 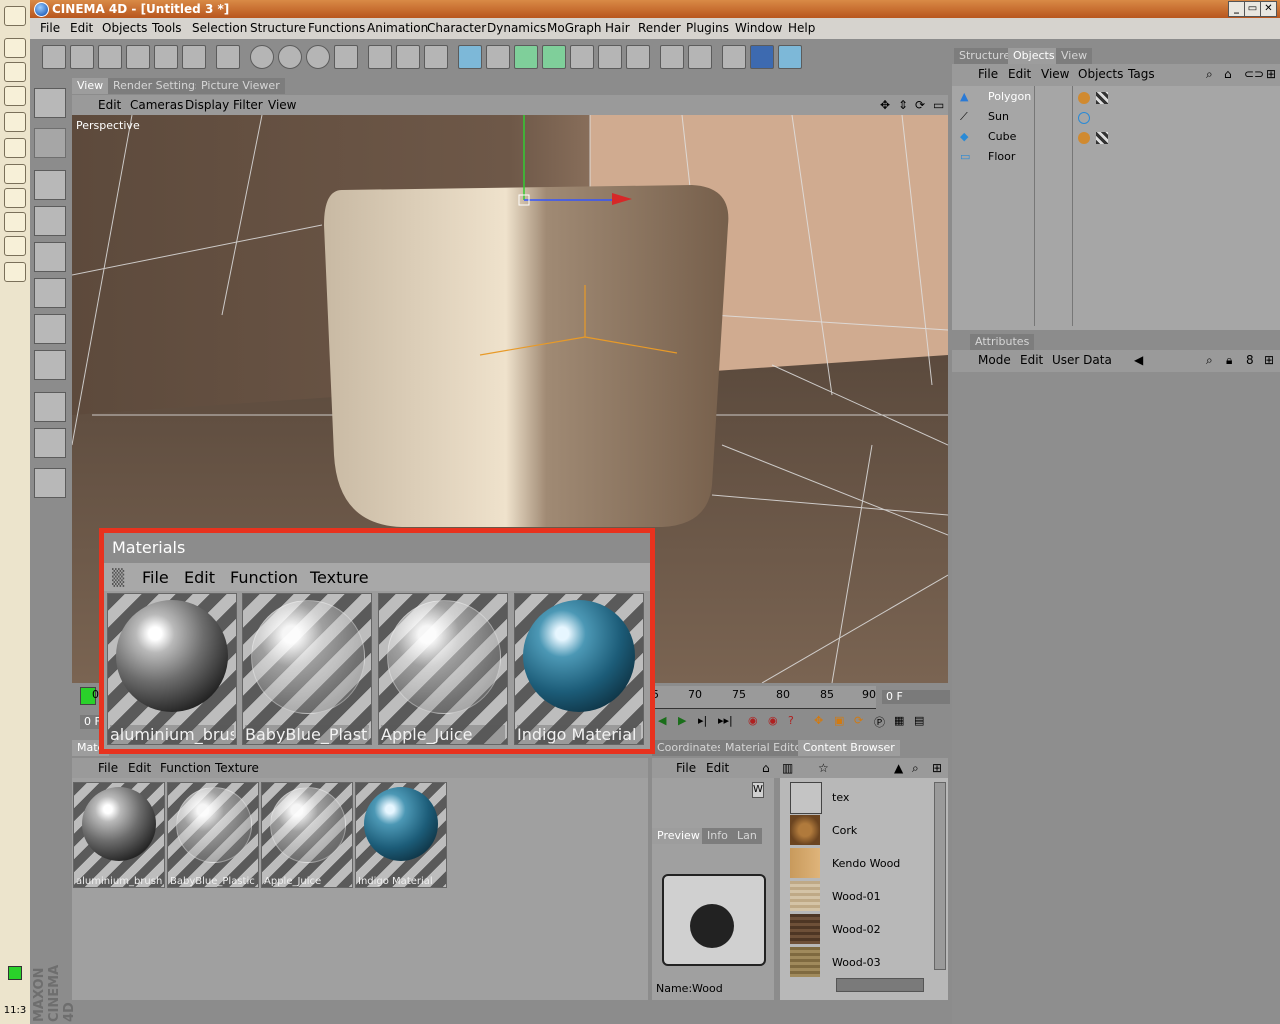 What do you see at coordinates (1002, 342) in the screenshot?
I see `tab-attributes: Attributes` at bounding box center [1002, 342].